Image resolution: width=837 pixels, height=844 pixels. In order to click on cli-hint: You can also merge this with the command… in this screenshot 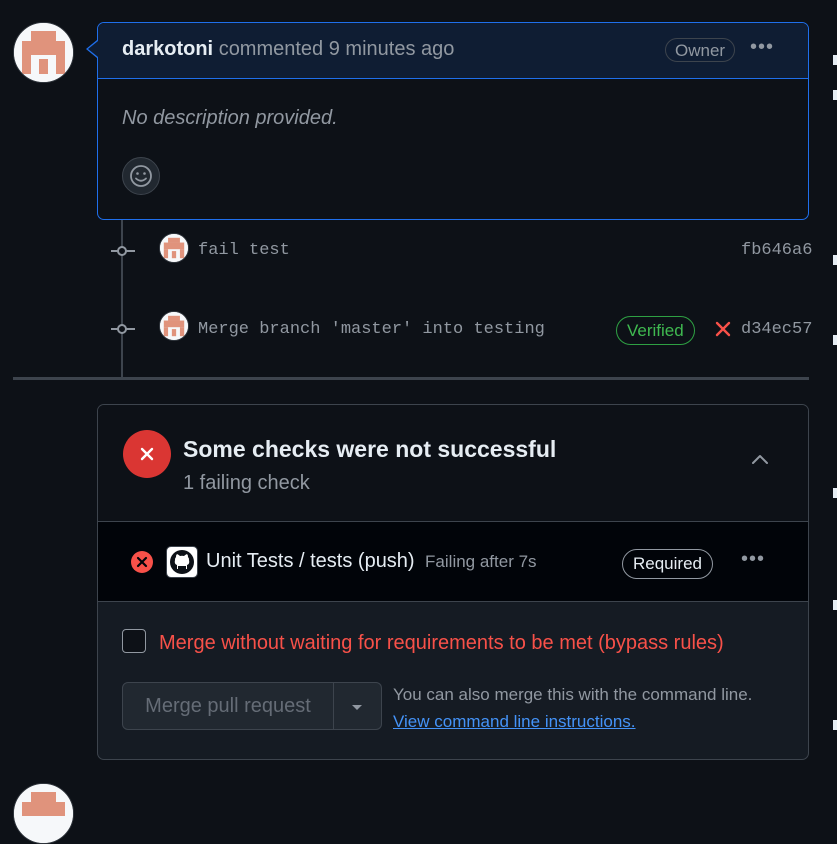, I will do `click(573, 694)`.